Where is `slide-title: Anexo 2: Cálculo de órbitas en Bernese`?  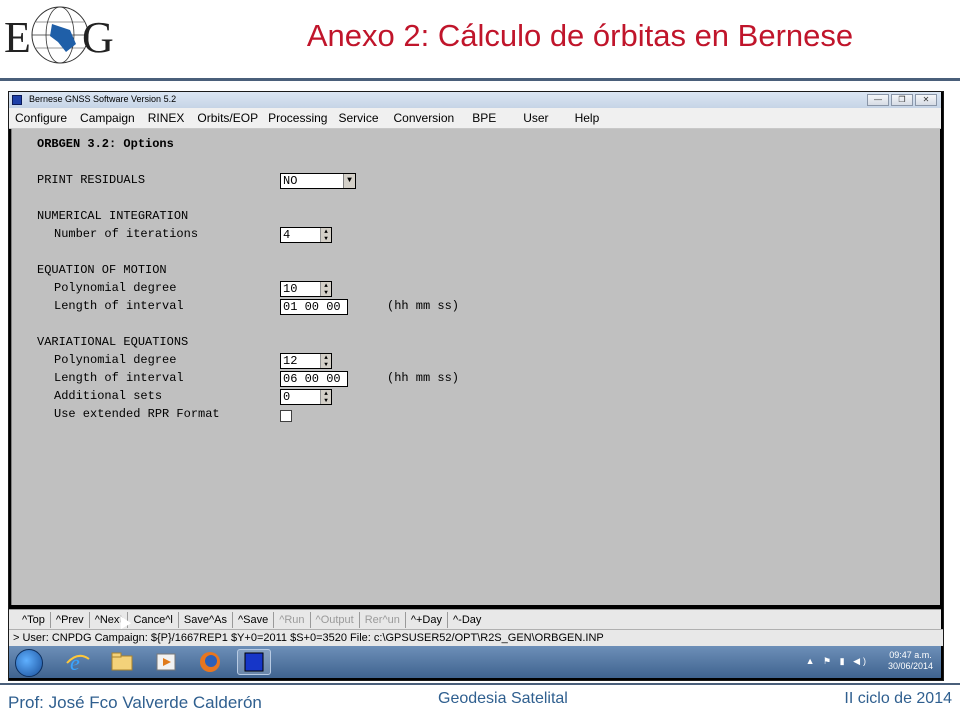
slide-title: Anexo 2: Cálculo de órbitas en Bernese is located at coordinates (580, 35).